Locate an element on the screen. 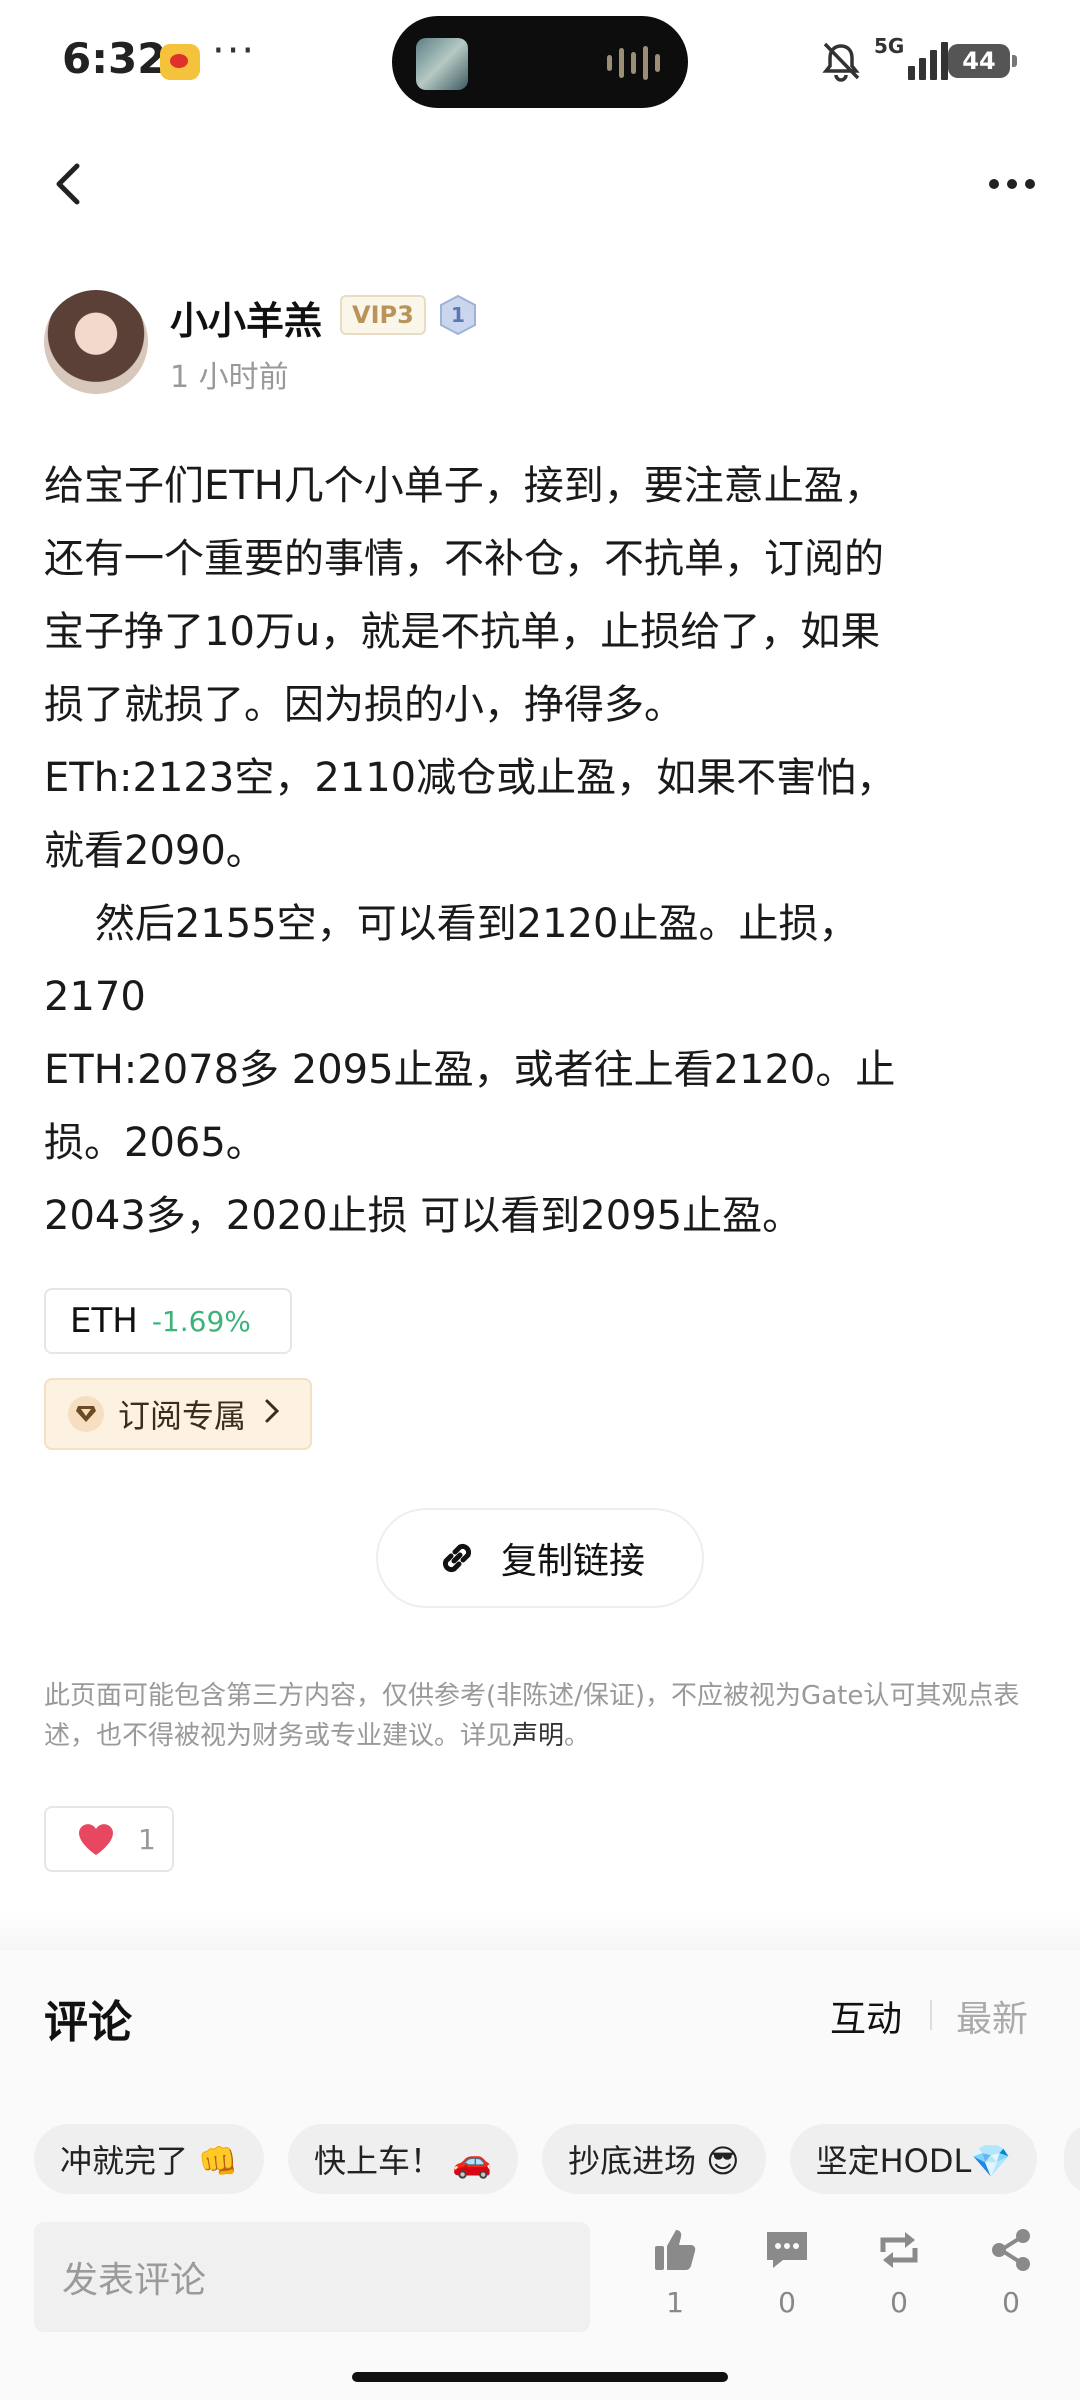 The height and width of the screenshot is (2400, 1080). share-action-count: 0 is located at coordinates (1011, 2302).